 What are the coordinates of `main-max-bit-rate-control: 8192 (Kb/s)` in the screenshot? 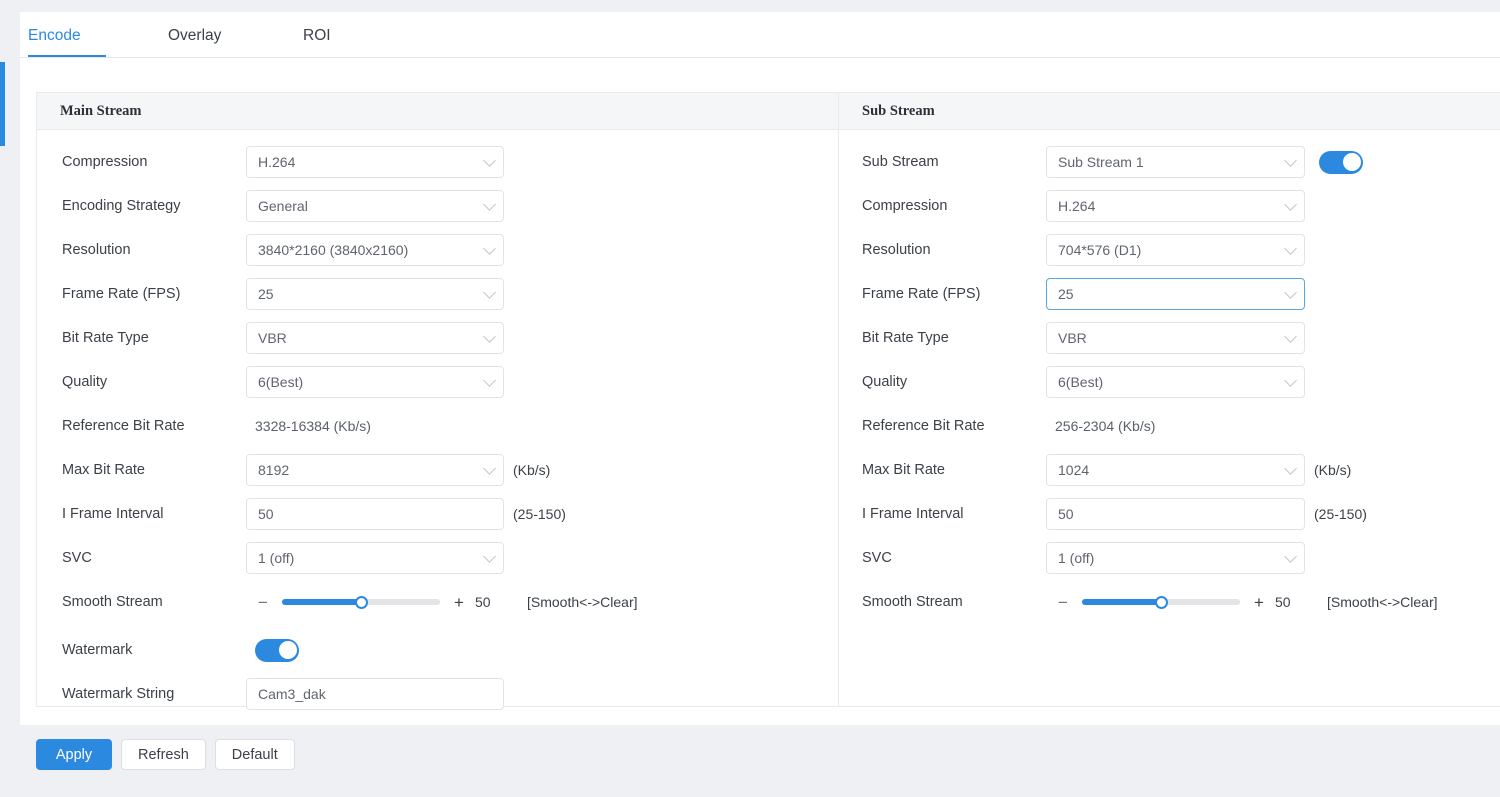 It's located at (398, 470).